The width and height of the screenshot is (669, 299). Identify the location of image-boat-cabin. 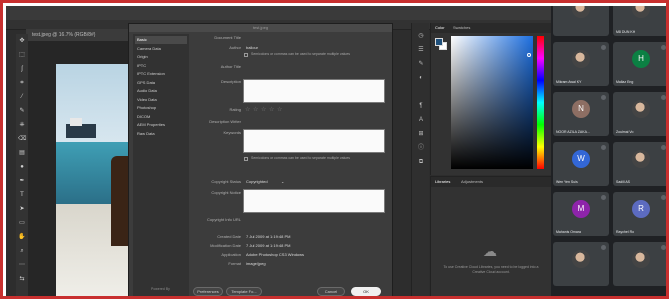
(76, 122).